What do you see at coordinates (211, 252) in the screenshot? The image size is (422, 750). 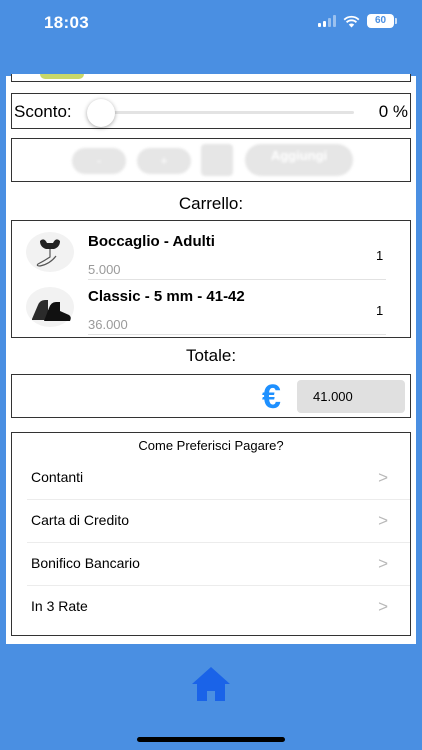 I see `cart-item: Boccaglio - Adulti 5.000 1` at bounding box center [211, 252].